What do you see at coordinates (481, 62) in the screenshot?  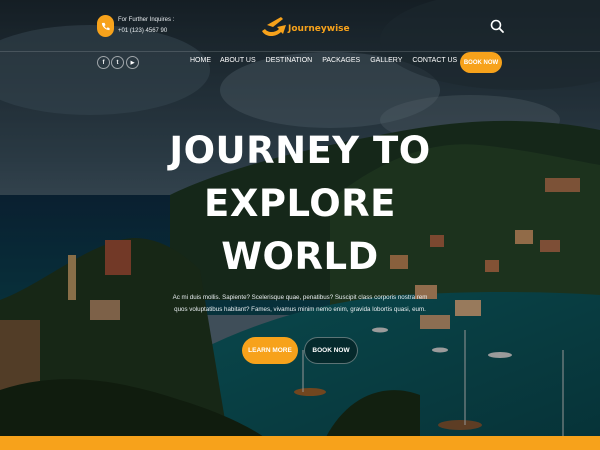 I see `header-book-now-button: BOOK NOW` at bounding box center [481, 62].